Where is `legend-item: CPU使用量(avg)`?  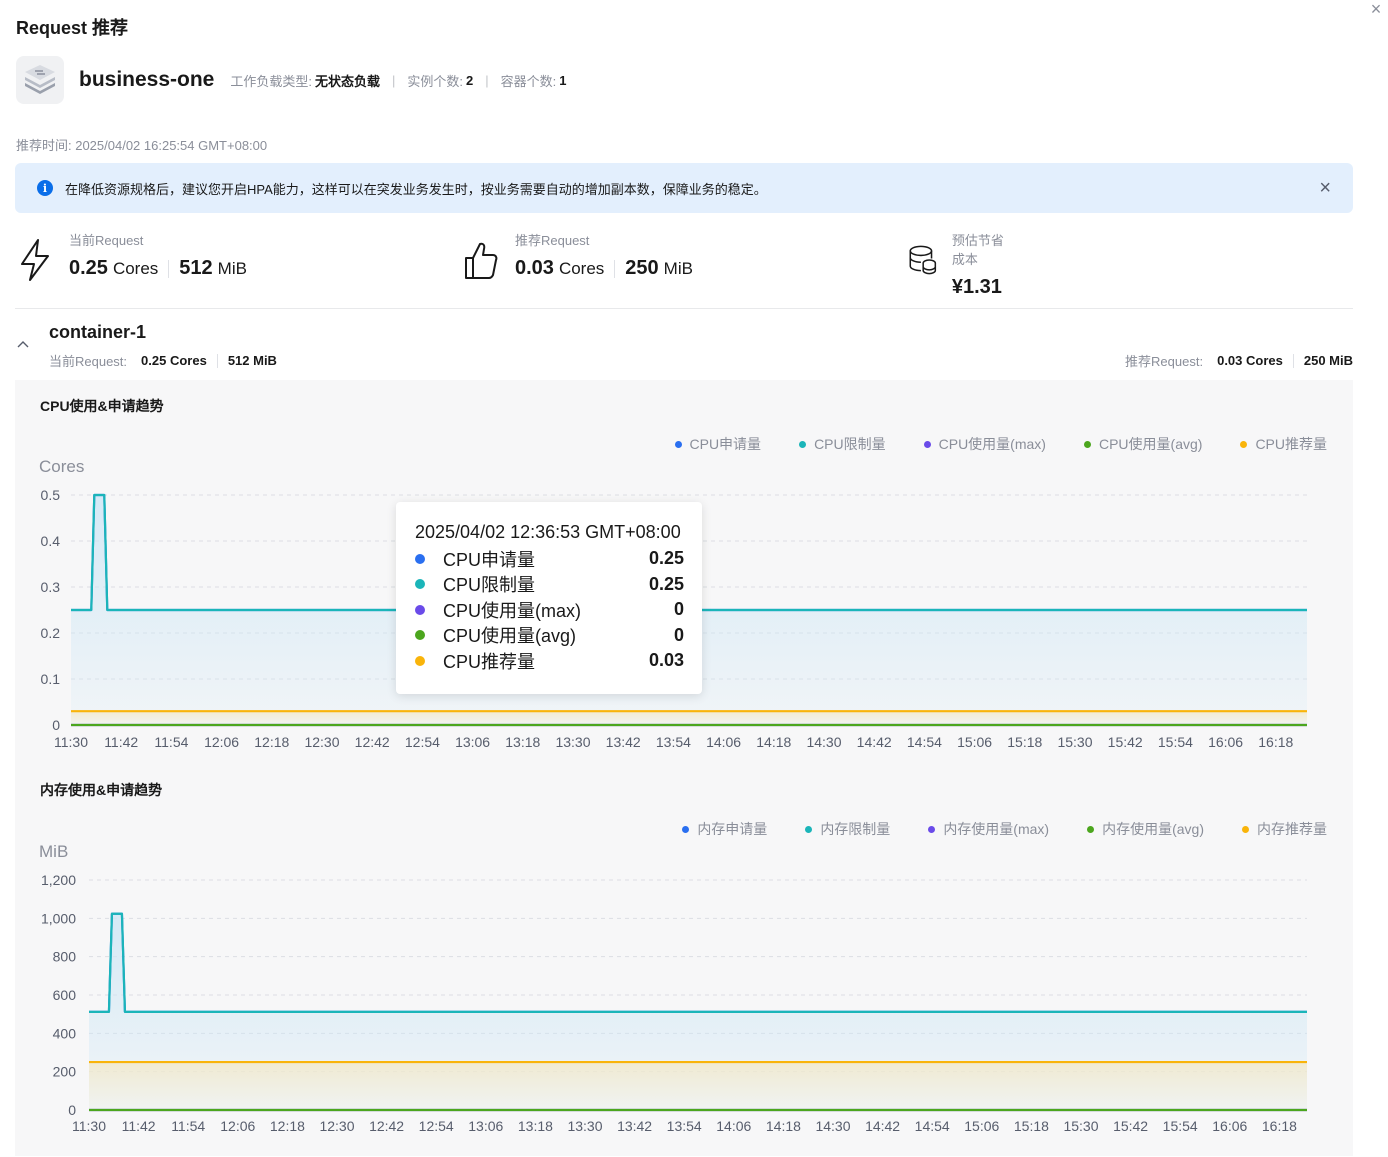
legend-item: CPU使用量(avg) is located at coordinates (1143, 444).